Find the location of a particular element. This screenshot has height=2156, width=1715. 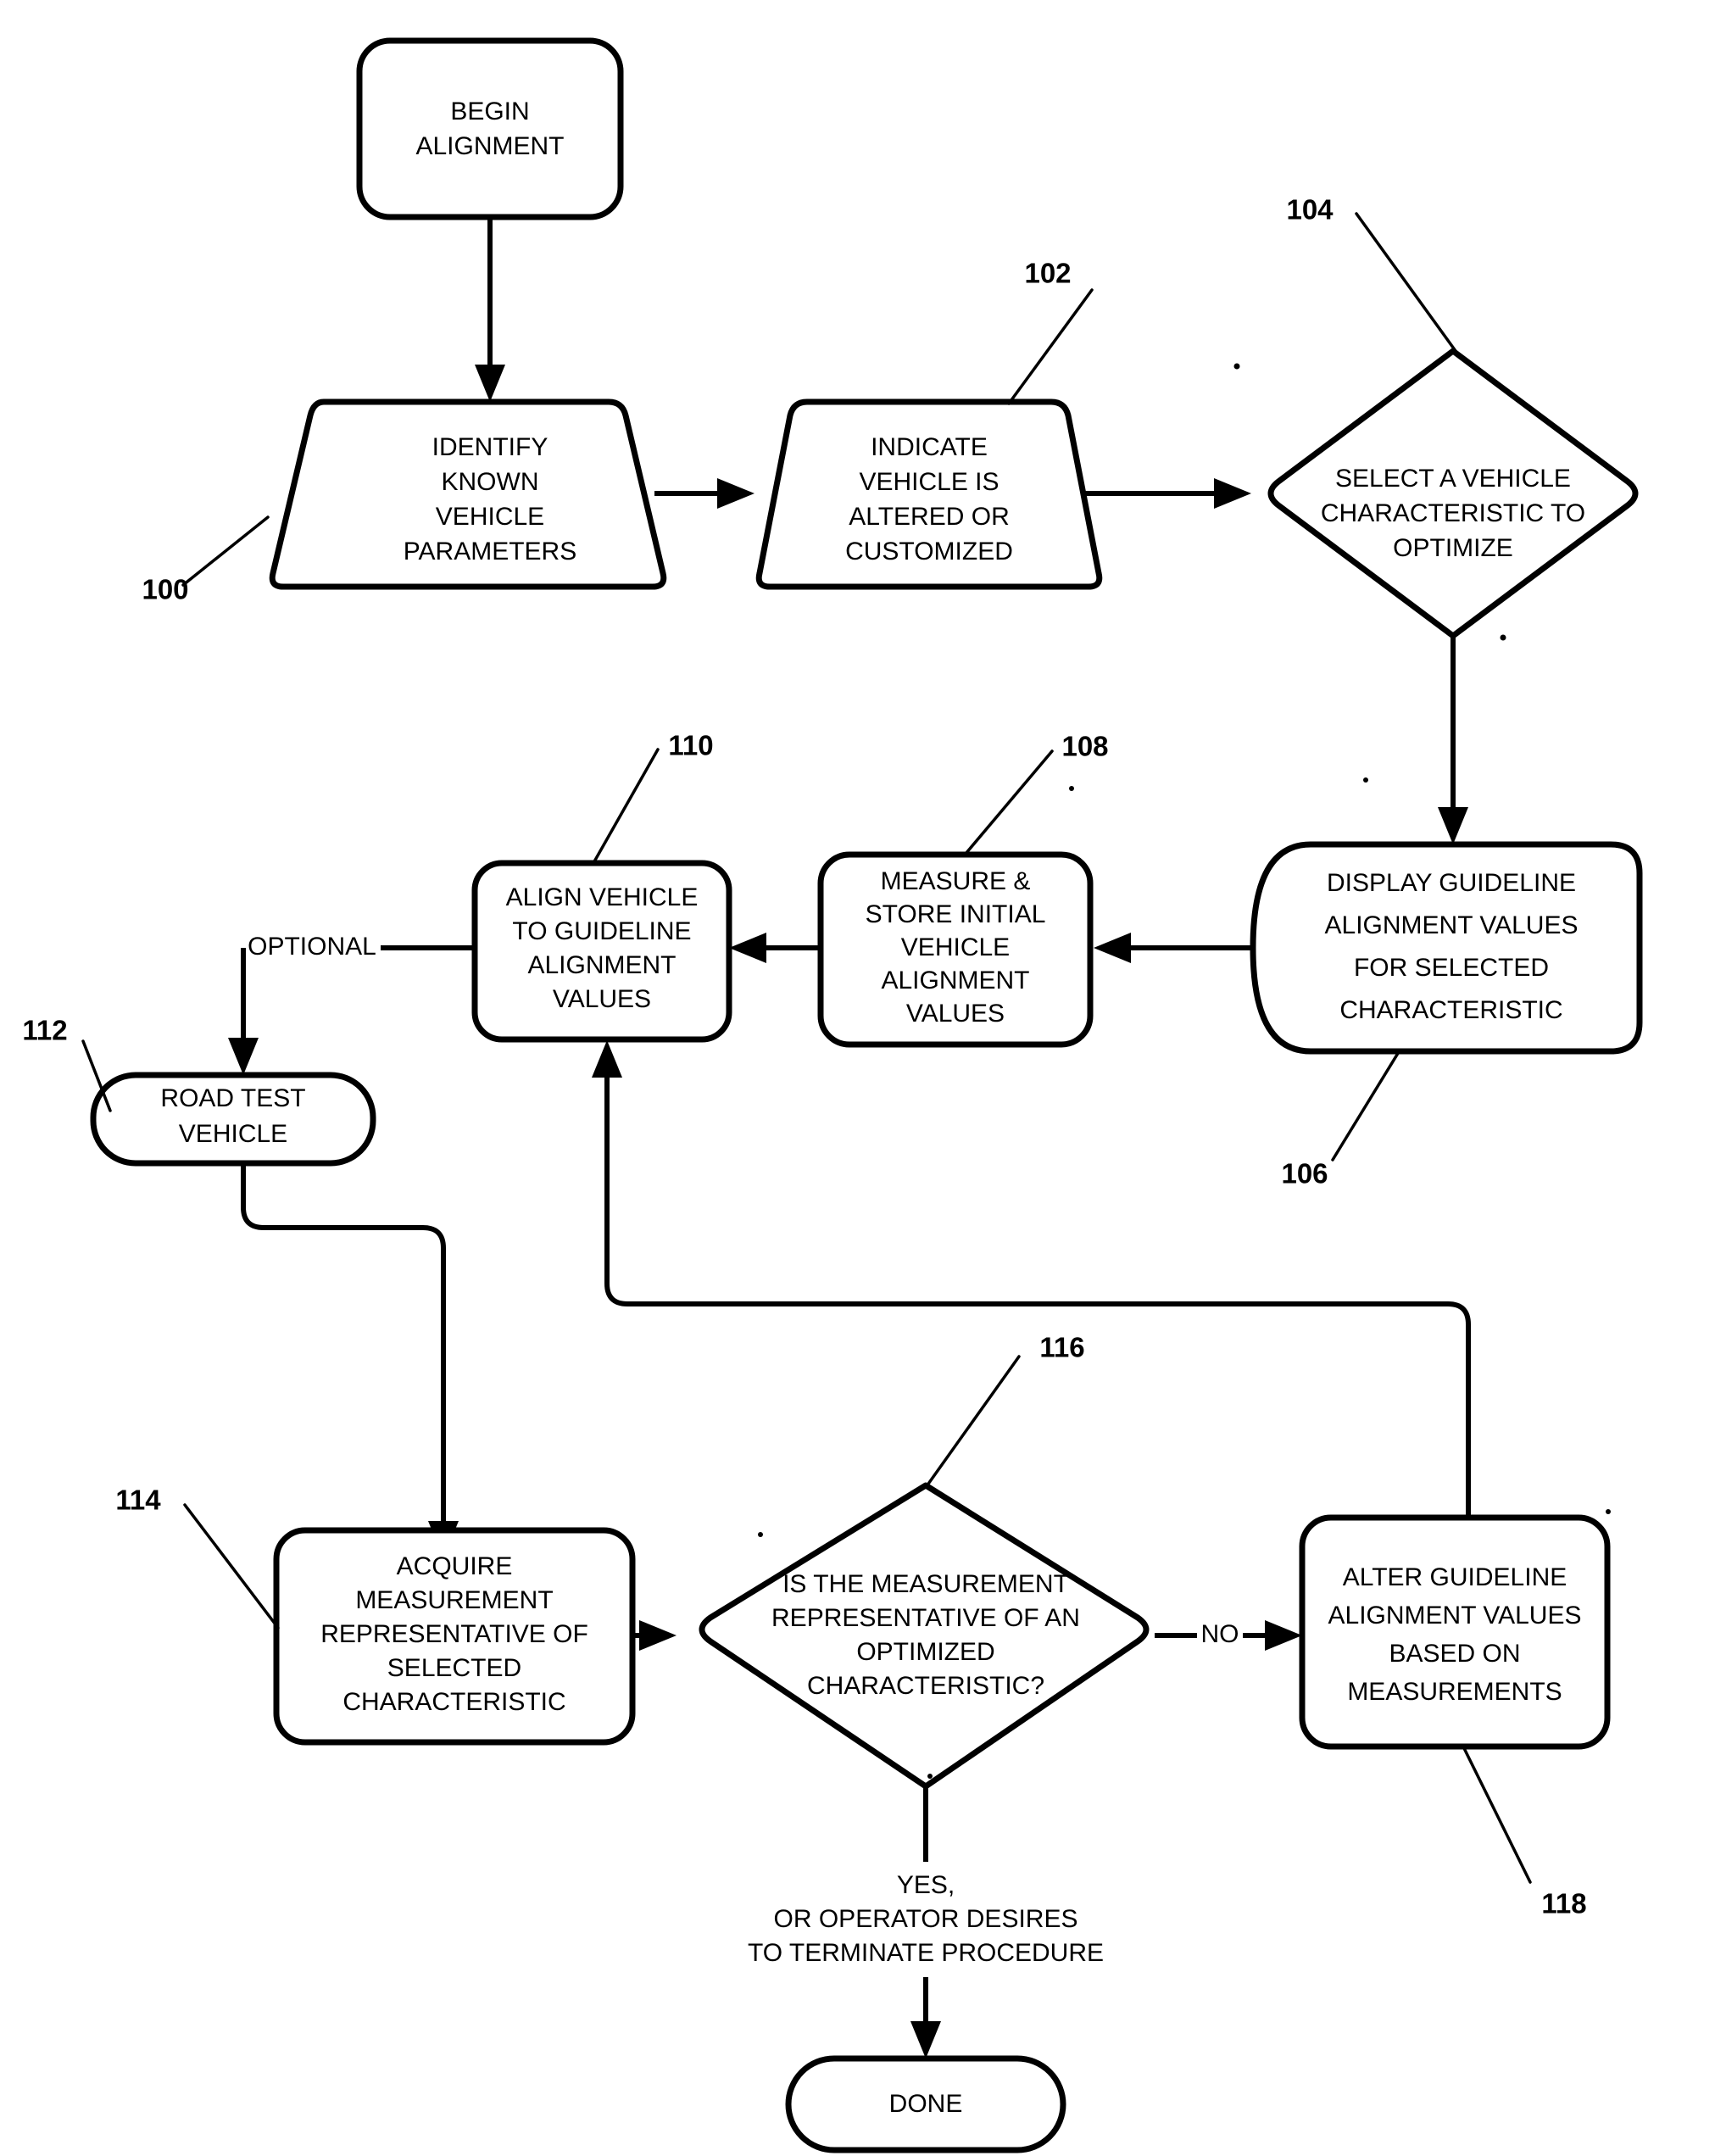

edge-optional-branch is located at coordinates (351, 1010).